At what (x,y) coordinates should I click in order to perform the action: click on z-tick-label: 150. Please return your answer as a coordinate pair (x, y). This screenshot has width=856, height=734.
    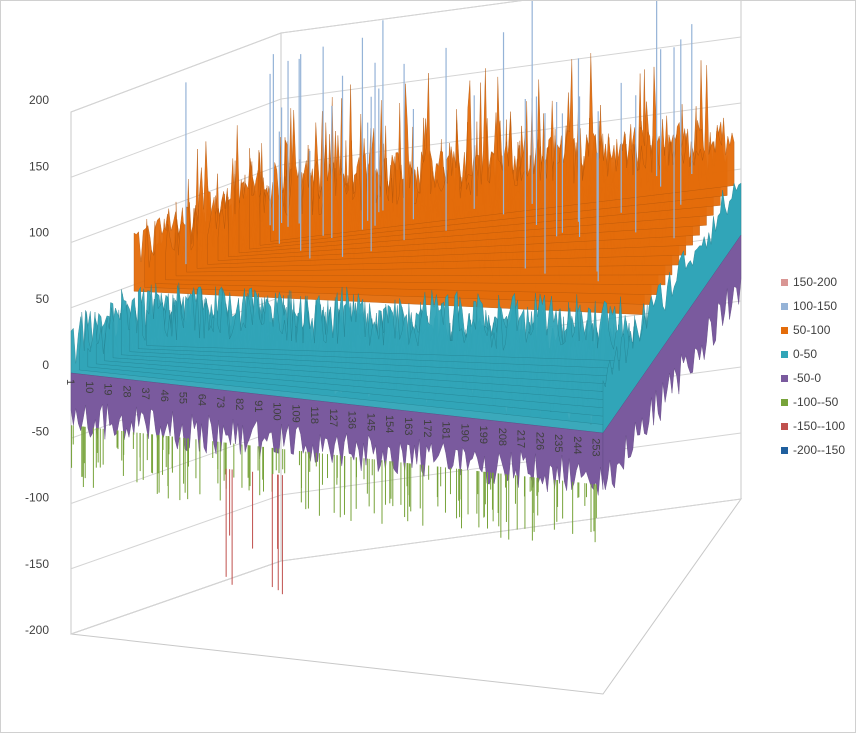
    Looking at the image, I should click on (39, 166).